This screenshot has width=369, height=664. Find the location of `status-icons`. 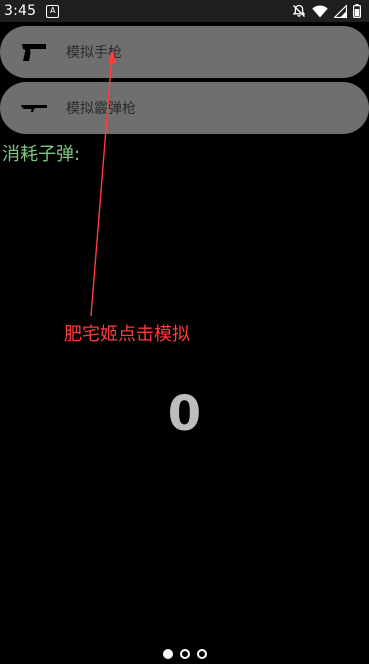

status-icons is located at coordinates (326, 11).